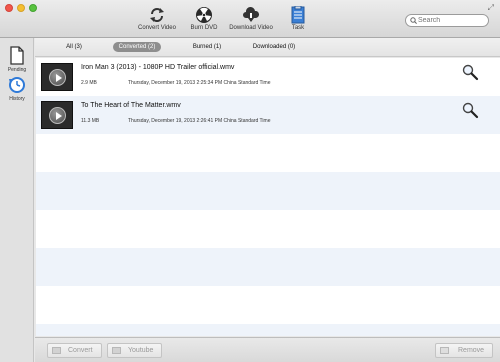  Describe the element at coordinates (131, 105) in the screenshot. I see `file-name: To The Heart of The Matter.wmv` at that location.